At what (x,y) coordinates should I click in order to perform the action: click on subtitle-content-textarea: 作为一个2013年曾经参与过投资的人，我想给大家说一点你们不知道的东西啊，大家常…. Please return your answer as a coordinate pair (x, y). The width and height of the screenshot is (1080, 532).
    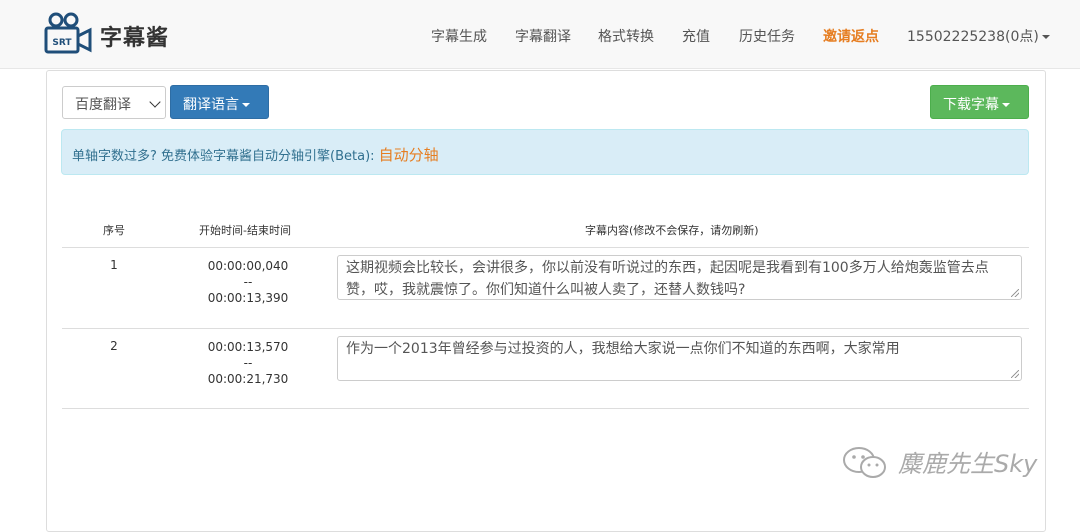
    Looking at the image, I should click on (679, 358).